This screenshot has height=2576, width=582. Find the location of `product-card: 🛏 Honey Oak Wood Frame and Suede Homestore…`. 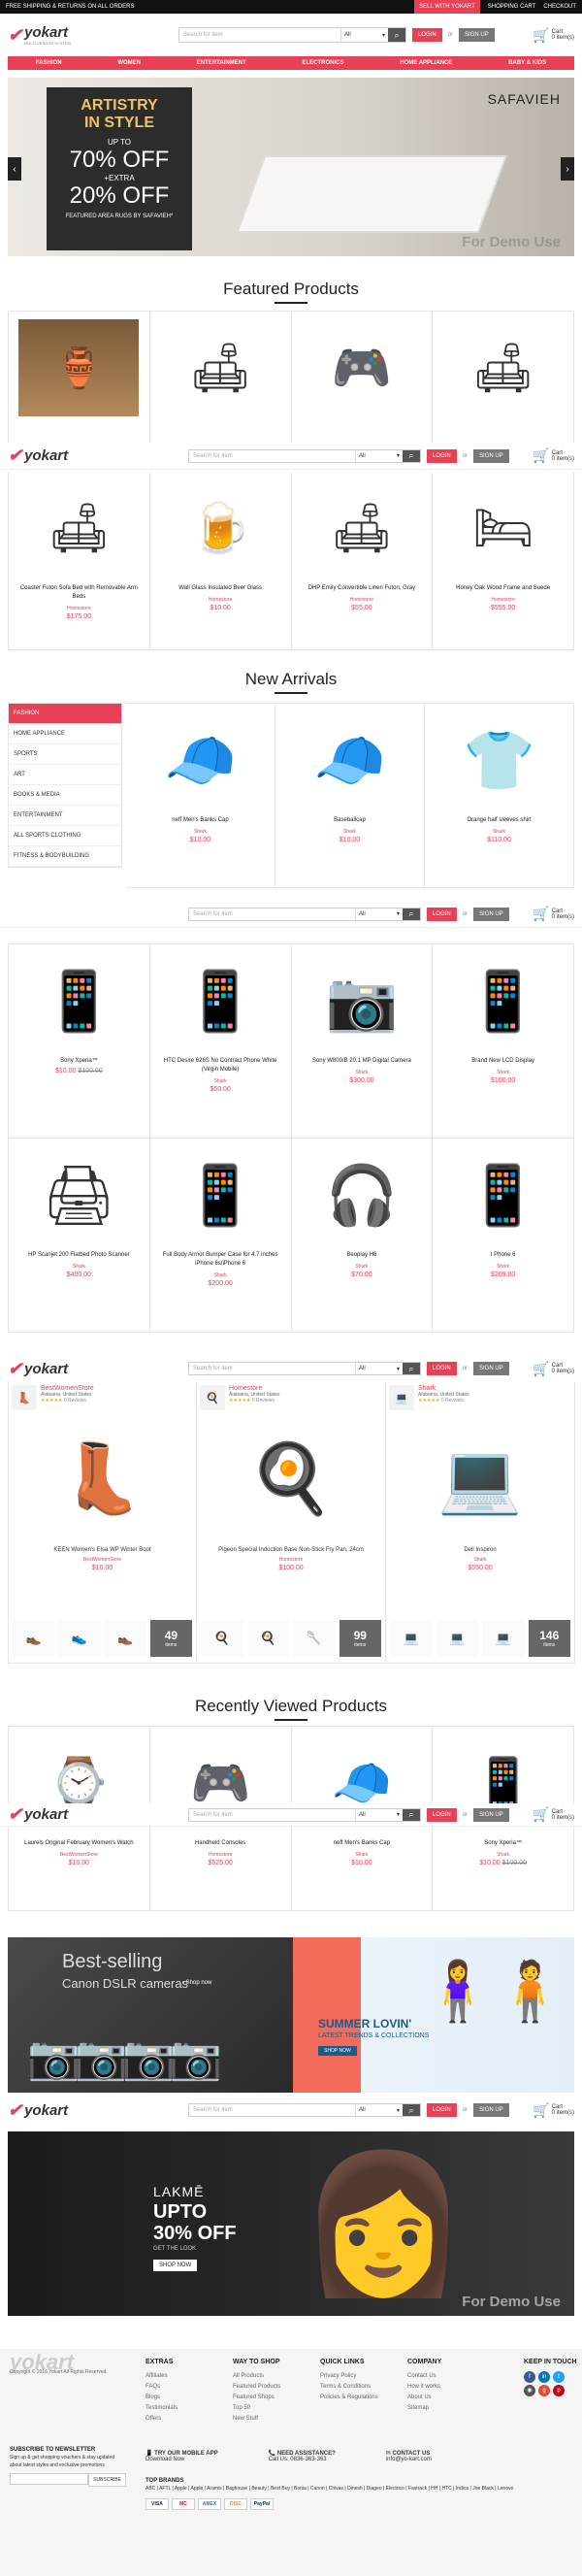

product-card: 🛏 Honey Oak Wood Frame and Suede Homestore… is located at coordinates (503, 561).